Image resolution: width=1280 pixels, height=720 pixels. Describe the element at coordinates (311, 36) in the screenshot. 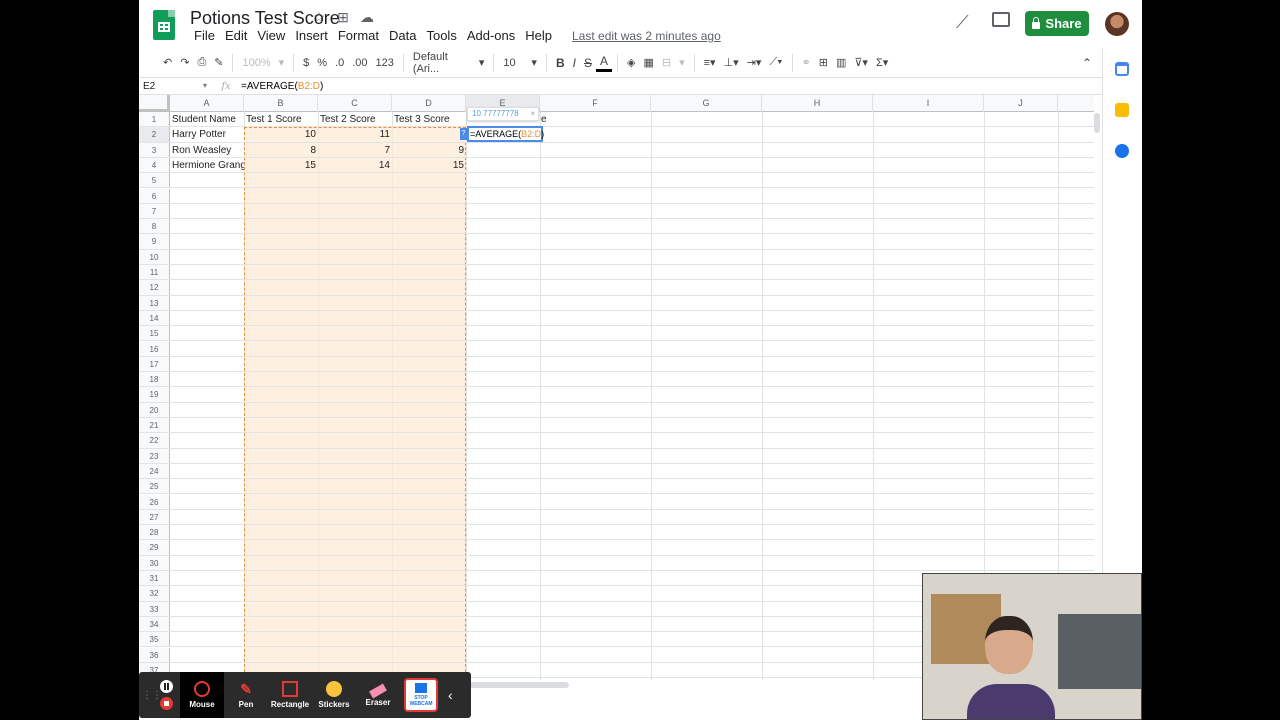

I see `menu-insert: Insert` at that location.